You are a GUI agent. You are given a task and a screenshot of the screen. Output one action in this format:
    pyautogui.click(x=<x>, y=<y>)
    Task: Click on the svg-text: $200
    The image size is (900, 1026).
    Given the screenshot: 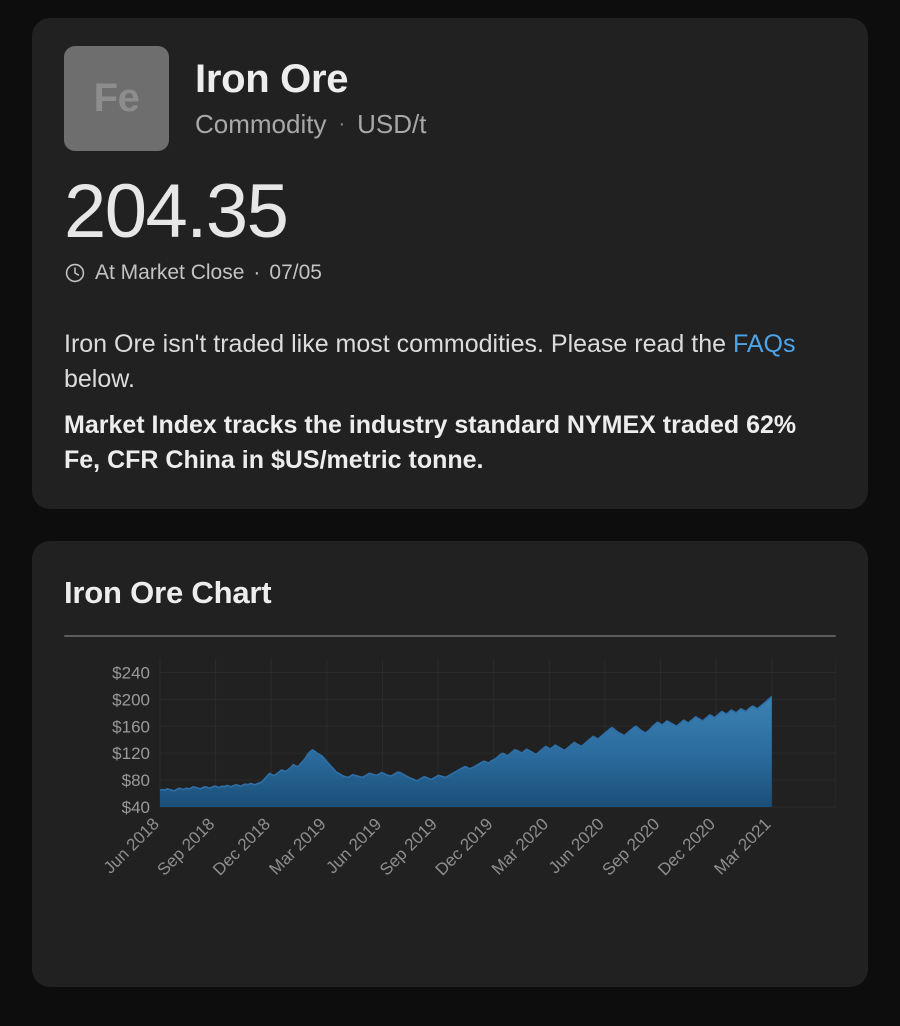 What is the action you would take?
    pyautogui.click(x=131, y=699)
    